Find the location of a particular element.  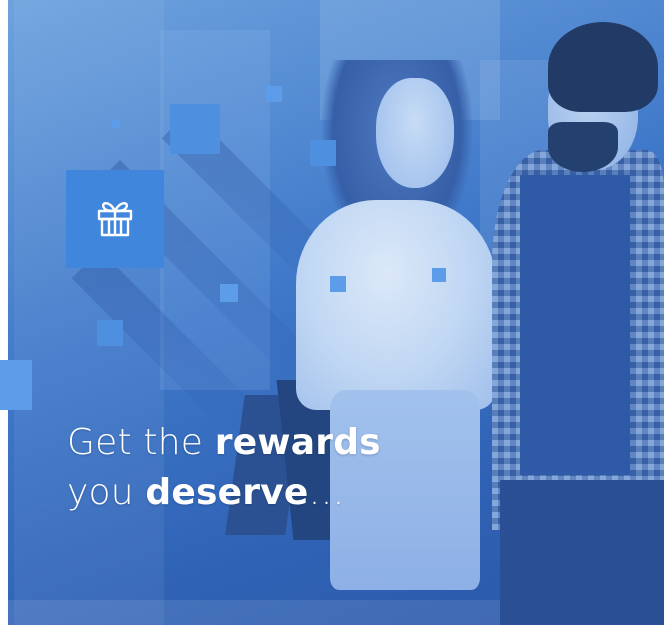

headline-line-1: Get the rewards is located at coordinates (224, 443).